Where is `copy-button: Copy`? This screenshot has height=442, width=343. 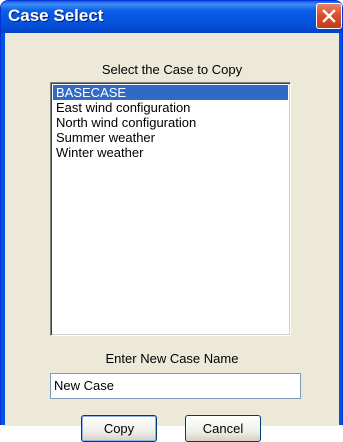 copy-button: Copy is located at coordinates (119, 428).